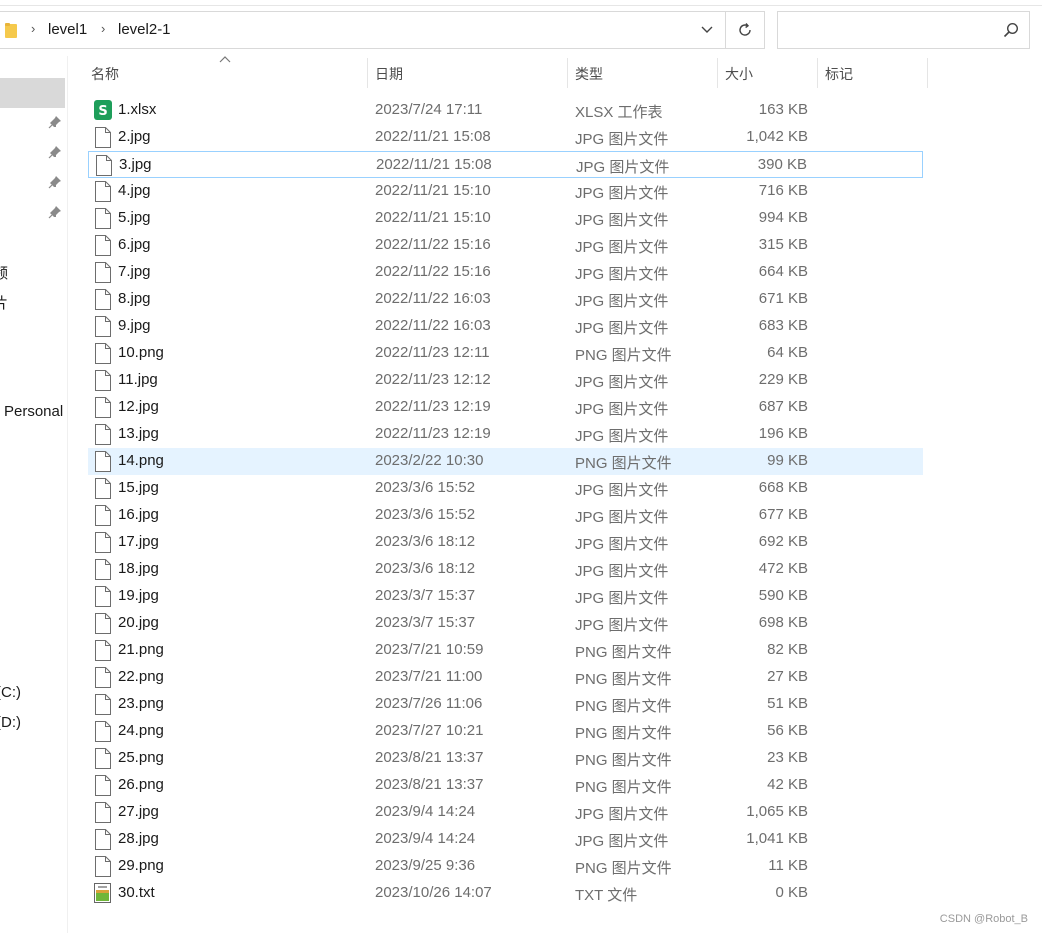  I want to click on table-row: 26.png 2023/8/21 13:37 PNG 图片文件 42 KB, so click(505, 785).